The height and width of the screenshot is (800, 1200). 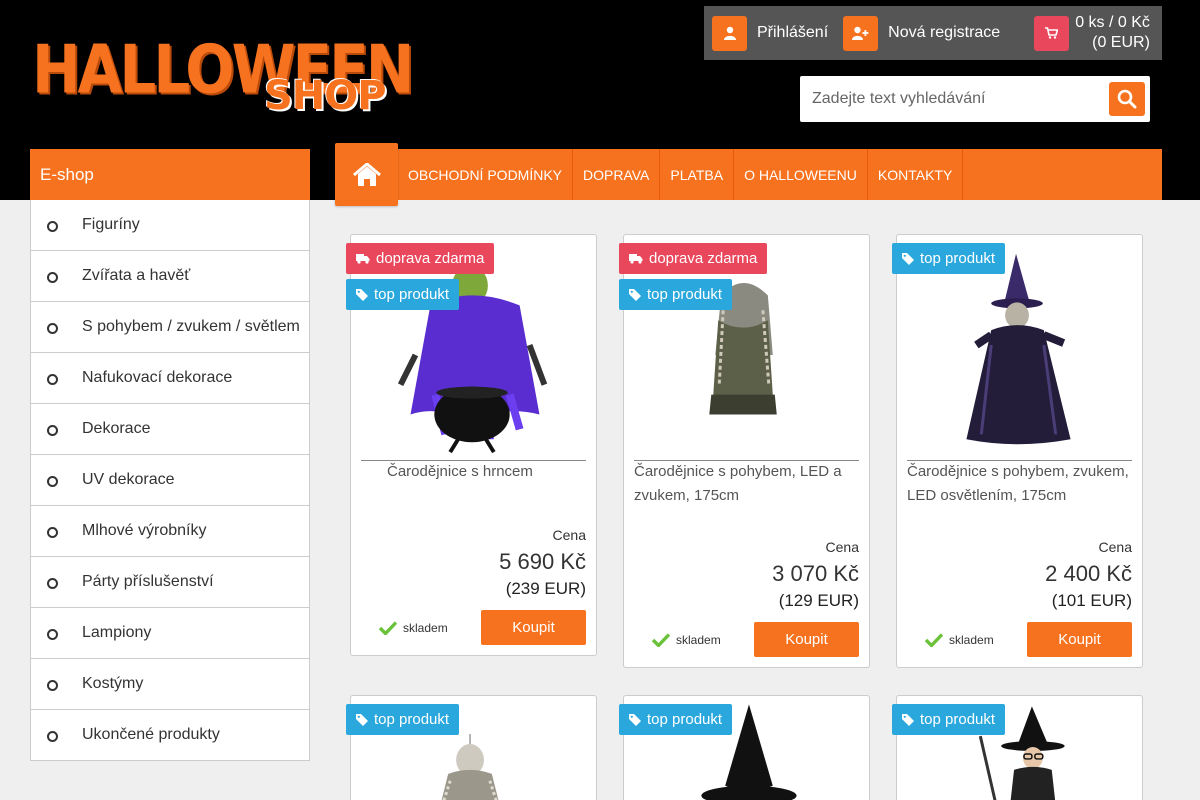 I want to click on category-item: Mlhové výrobníky, so click(x=170, y=530).